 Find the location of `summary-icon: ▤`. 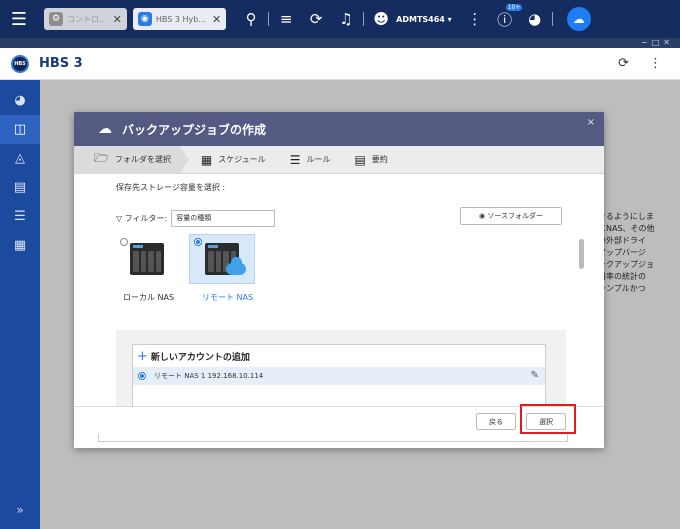

summary-icon: ▤ is located at coordinates (360, 159).